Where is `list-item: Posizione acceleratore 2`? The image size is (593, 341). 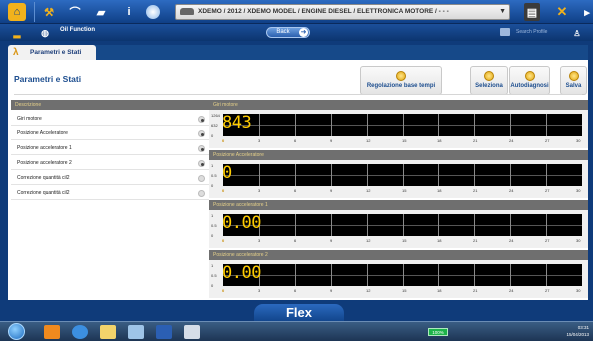 list-item: Posizione acceleratore 2 is located at coordinates (110, 163).